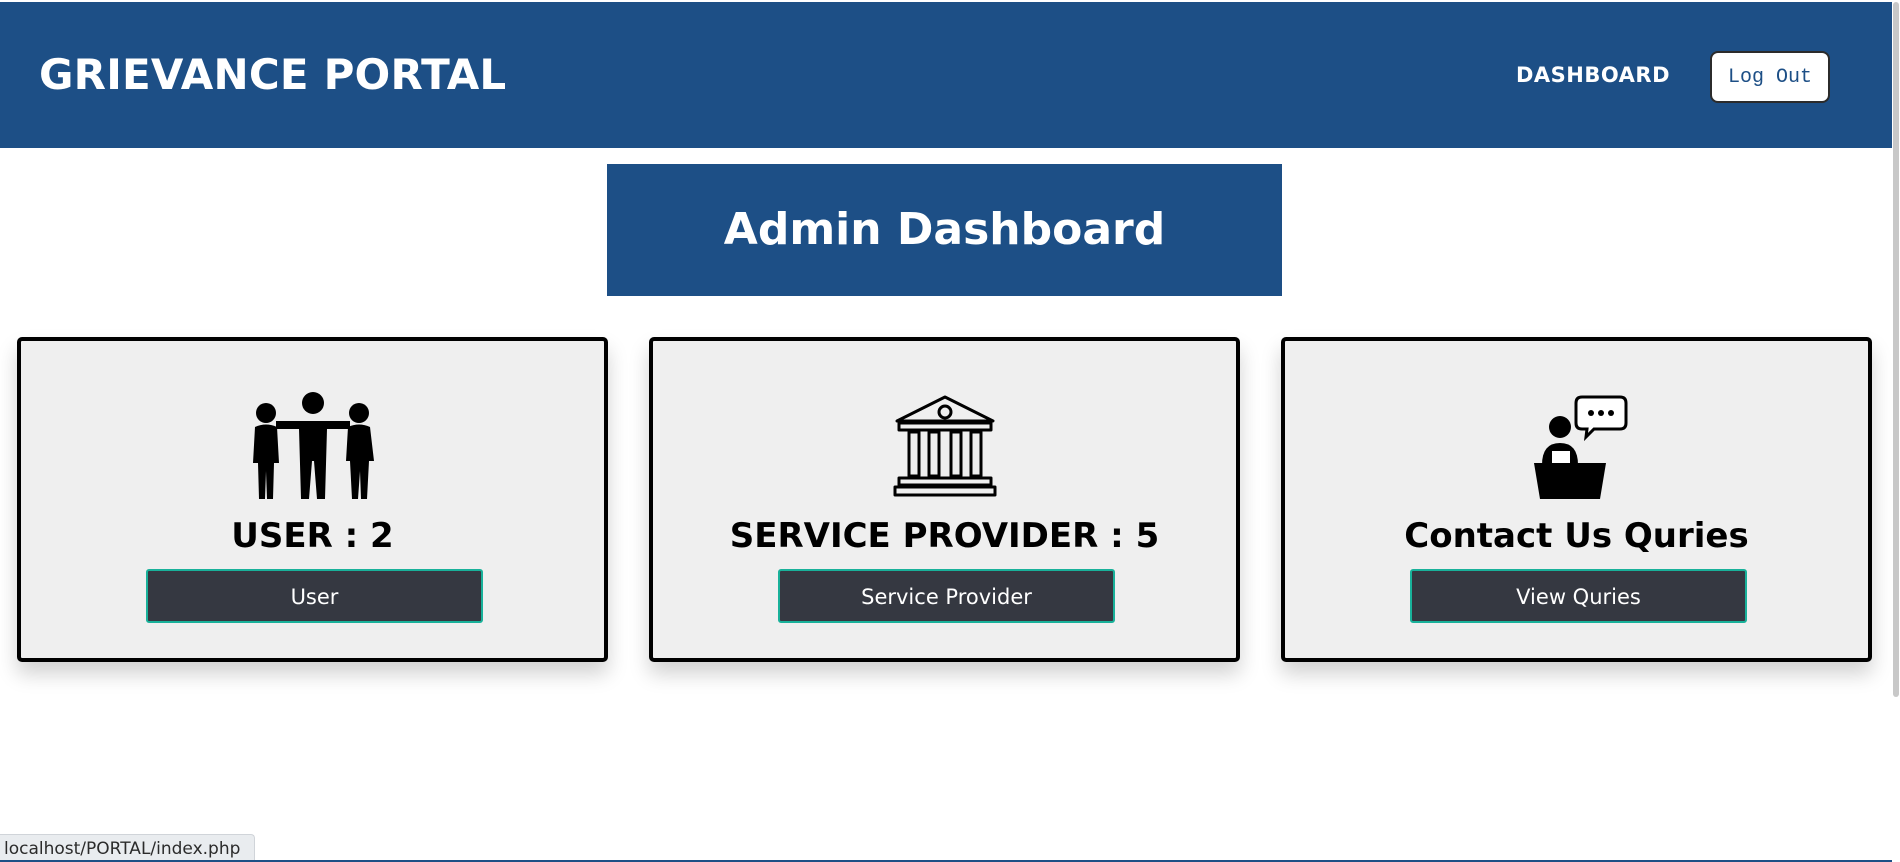 This screenshot has height=862, width=1900. I want to click on card-contact-queries: Contact Us Quries View Quries, so click(1576, 499).